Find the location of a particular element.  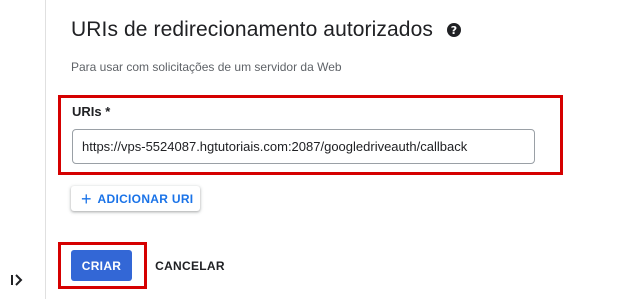

section-header: URIs de redirecionamento autorizados ? is located at coordinates (266, 30).